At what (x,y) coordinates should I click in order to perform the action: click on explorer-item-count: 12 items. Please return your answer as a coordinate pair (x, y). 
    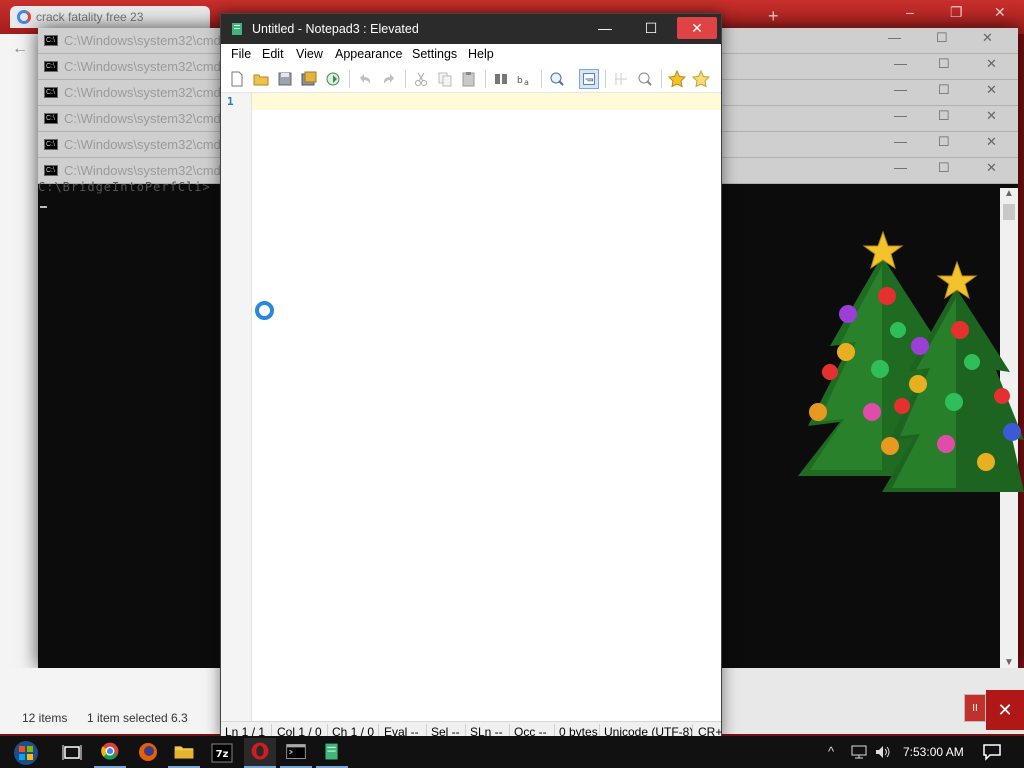
    Looking at the image, I should click on (45, 718).